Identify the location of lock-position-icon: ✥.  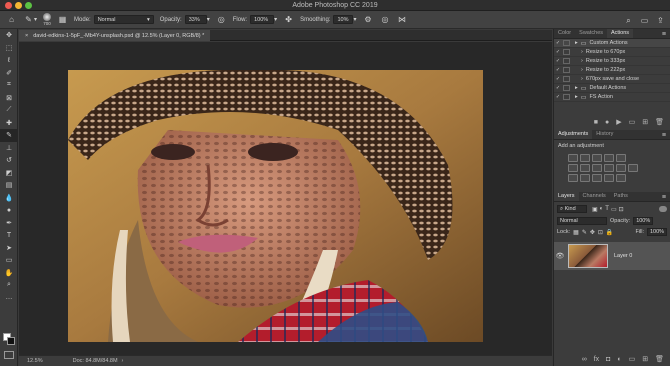
(592, 232).